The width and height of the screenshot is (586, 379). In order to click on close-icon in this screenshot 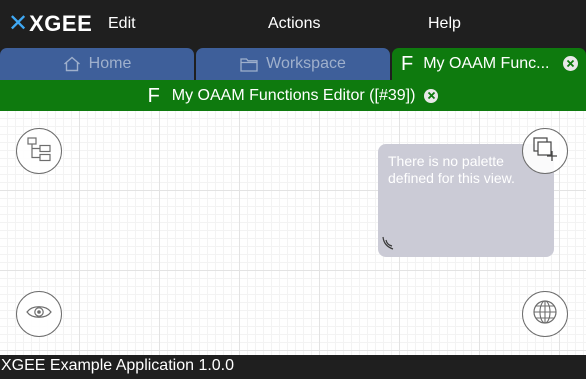, I will do `click(570, 63)`.